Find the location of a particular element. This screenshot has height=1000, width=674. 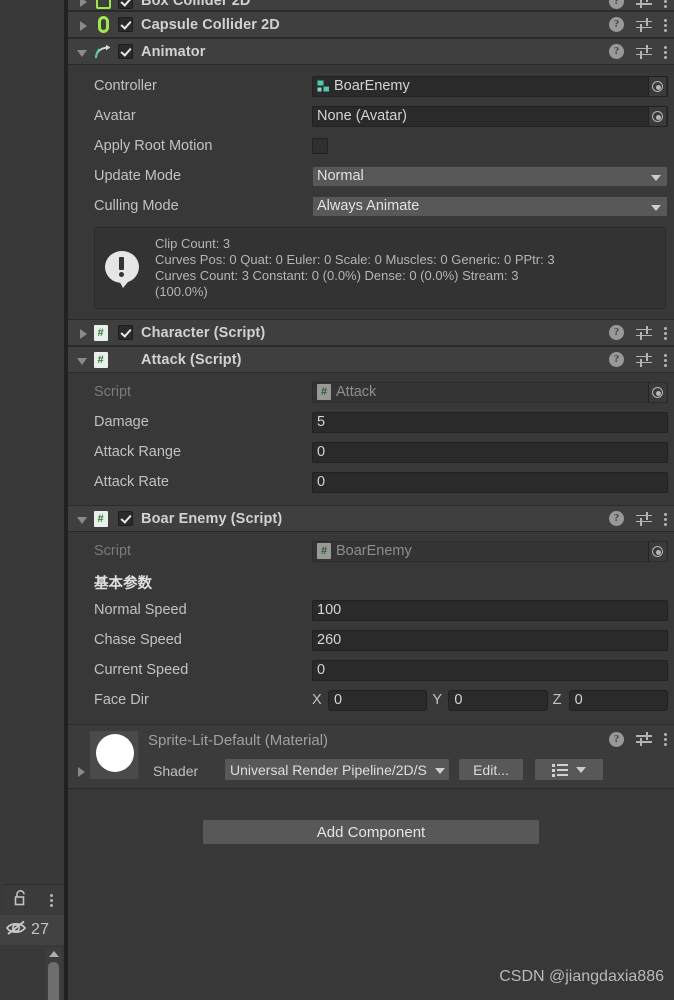

culling-mode-value: Always Animate is located at coordinates (368, 206).